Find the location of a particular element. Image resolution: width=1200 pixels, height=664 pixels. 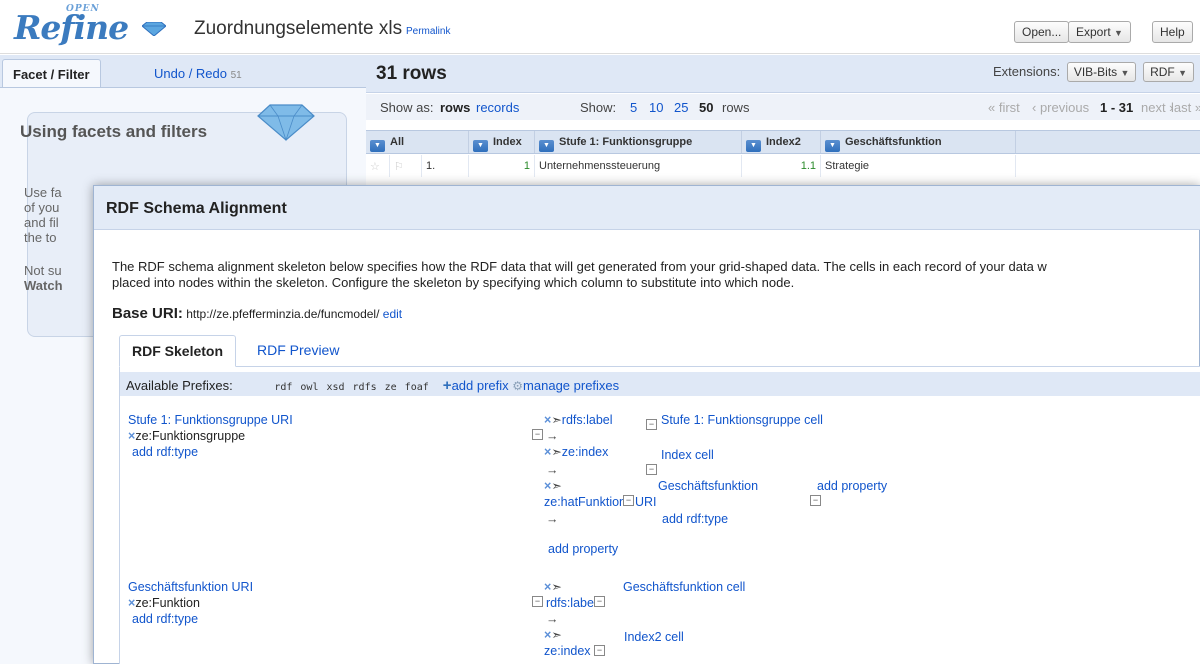

add-prefix-link: add prefix is located at coordinates (480, 385).